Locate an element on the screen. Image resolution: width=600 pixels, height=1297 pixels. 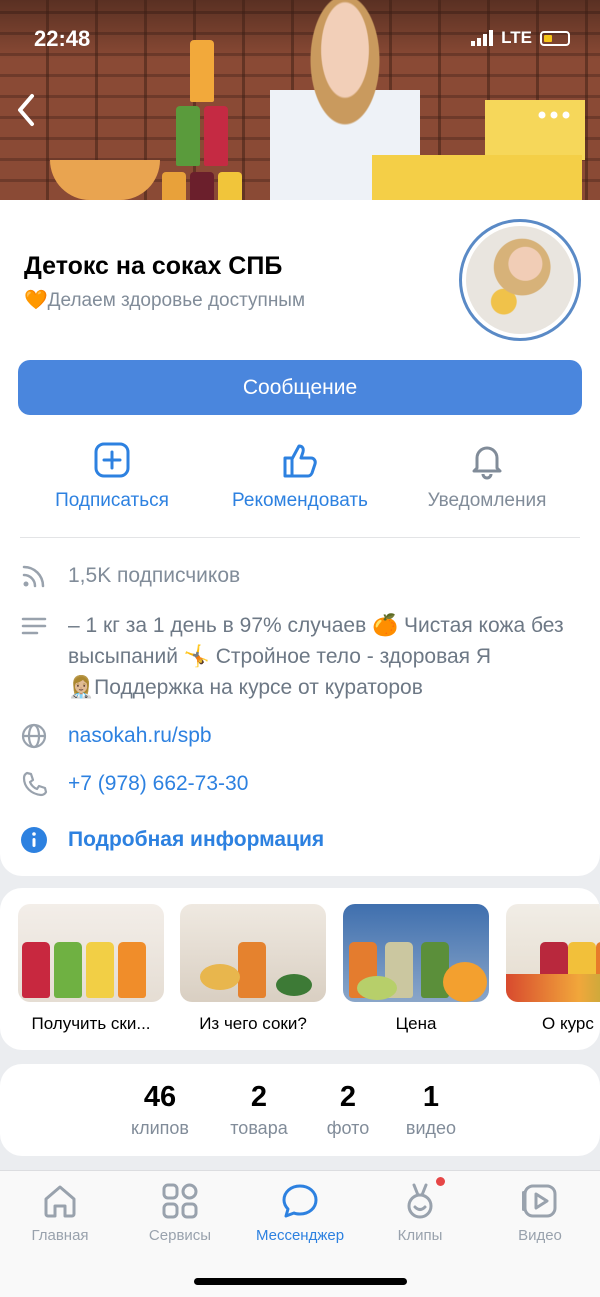
plus-square-icon is located at coordinates (112, 460).